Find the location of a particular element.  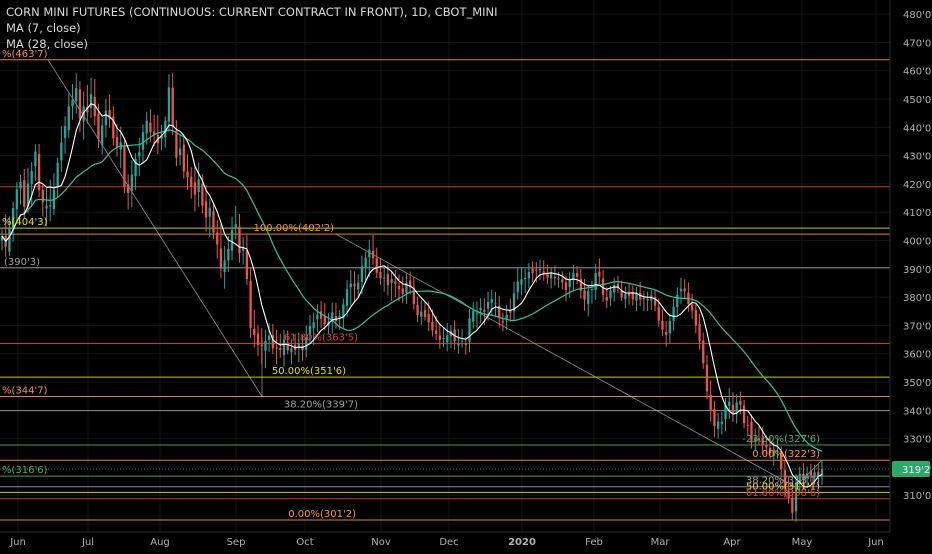

fib-level-label: %(404'3) is located at coordinates (25, 222).